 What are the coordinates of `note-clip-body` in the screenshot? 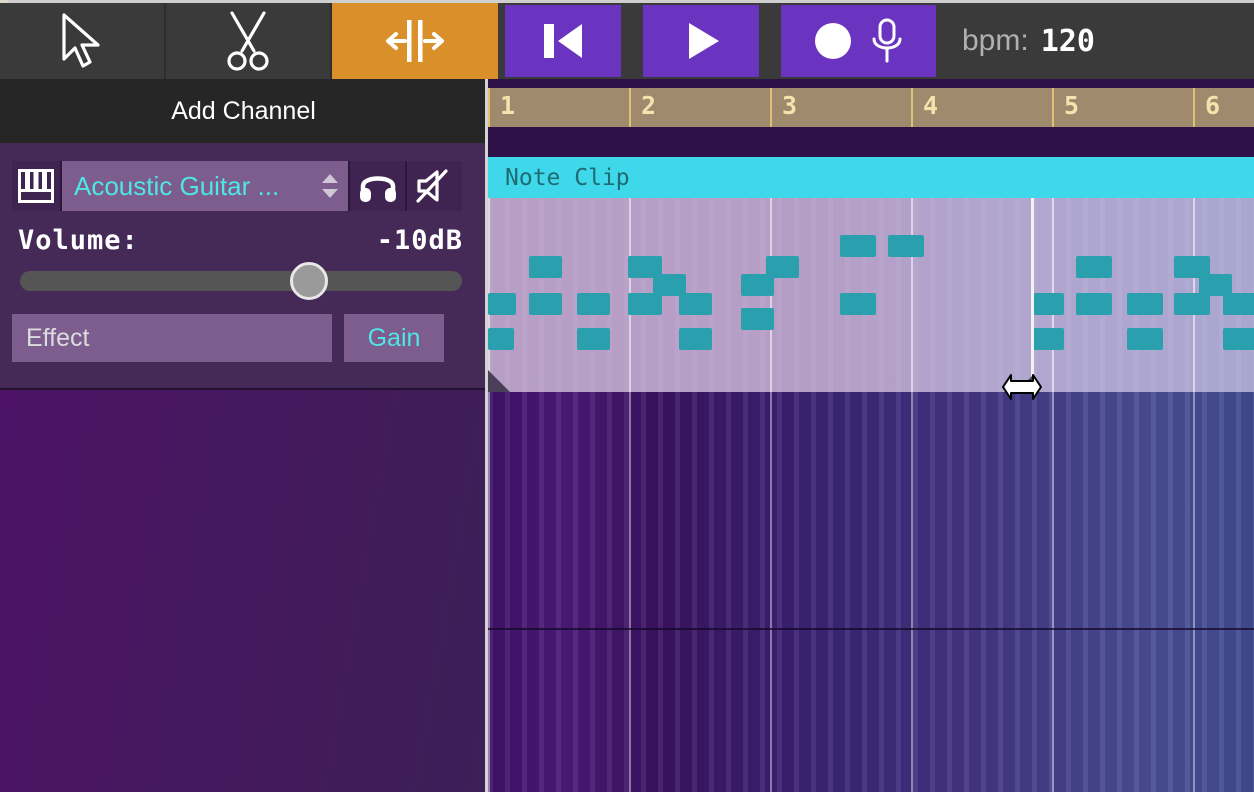 It's located at (871, 295).